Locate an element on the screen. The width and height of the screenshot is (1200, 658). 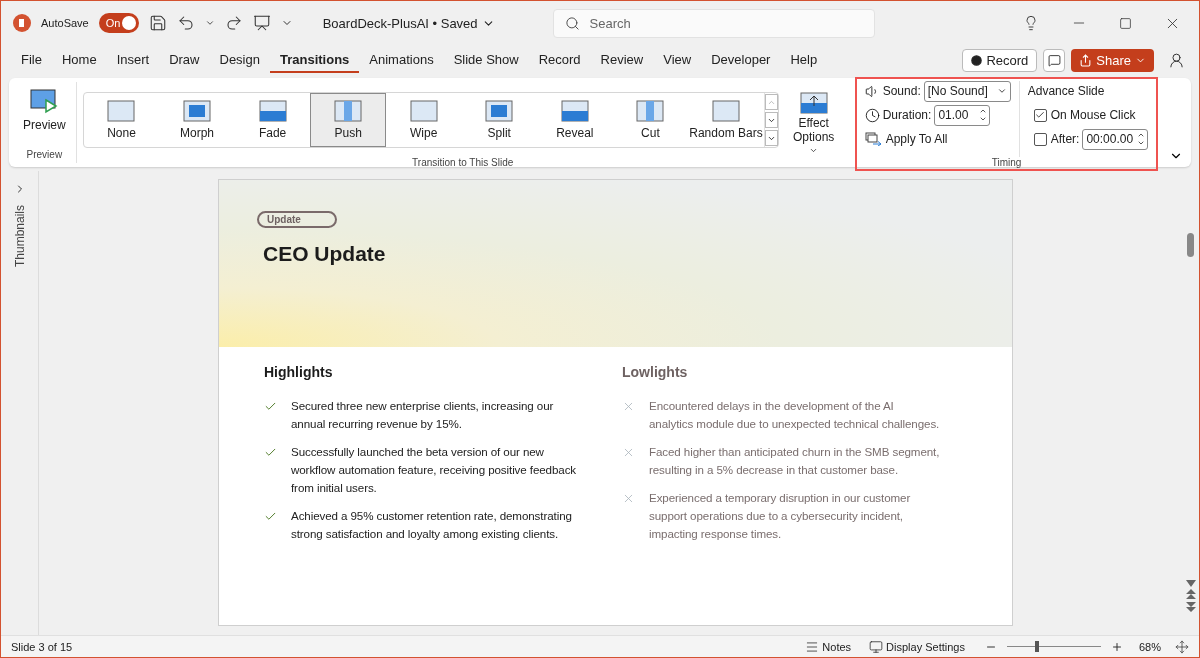
apply-to-all-button: Apply To All is located at coordinates (906, 139).